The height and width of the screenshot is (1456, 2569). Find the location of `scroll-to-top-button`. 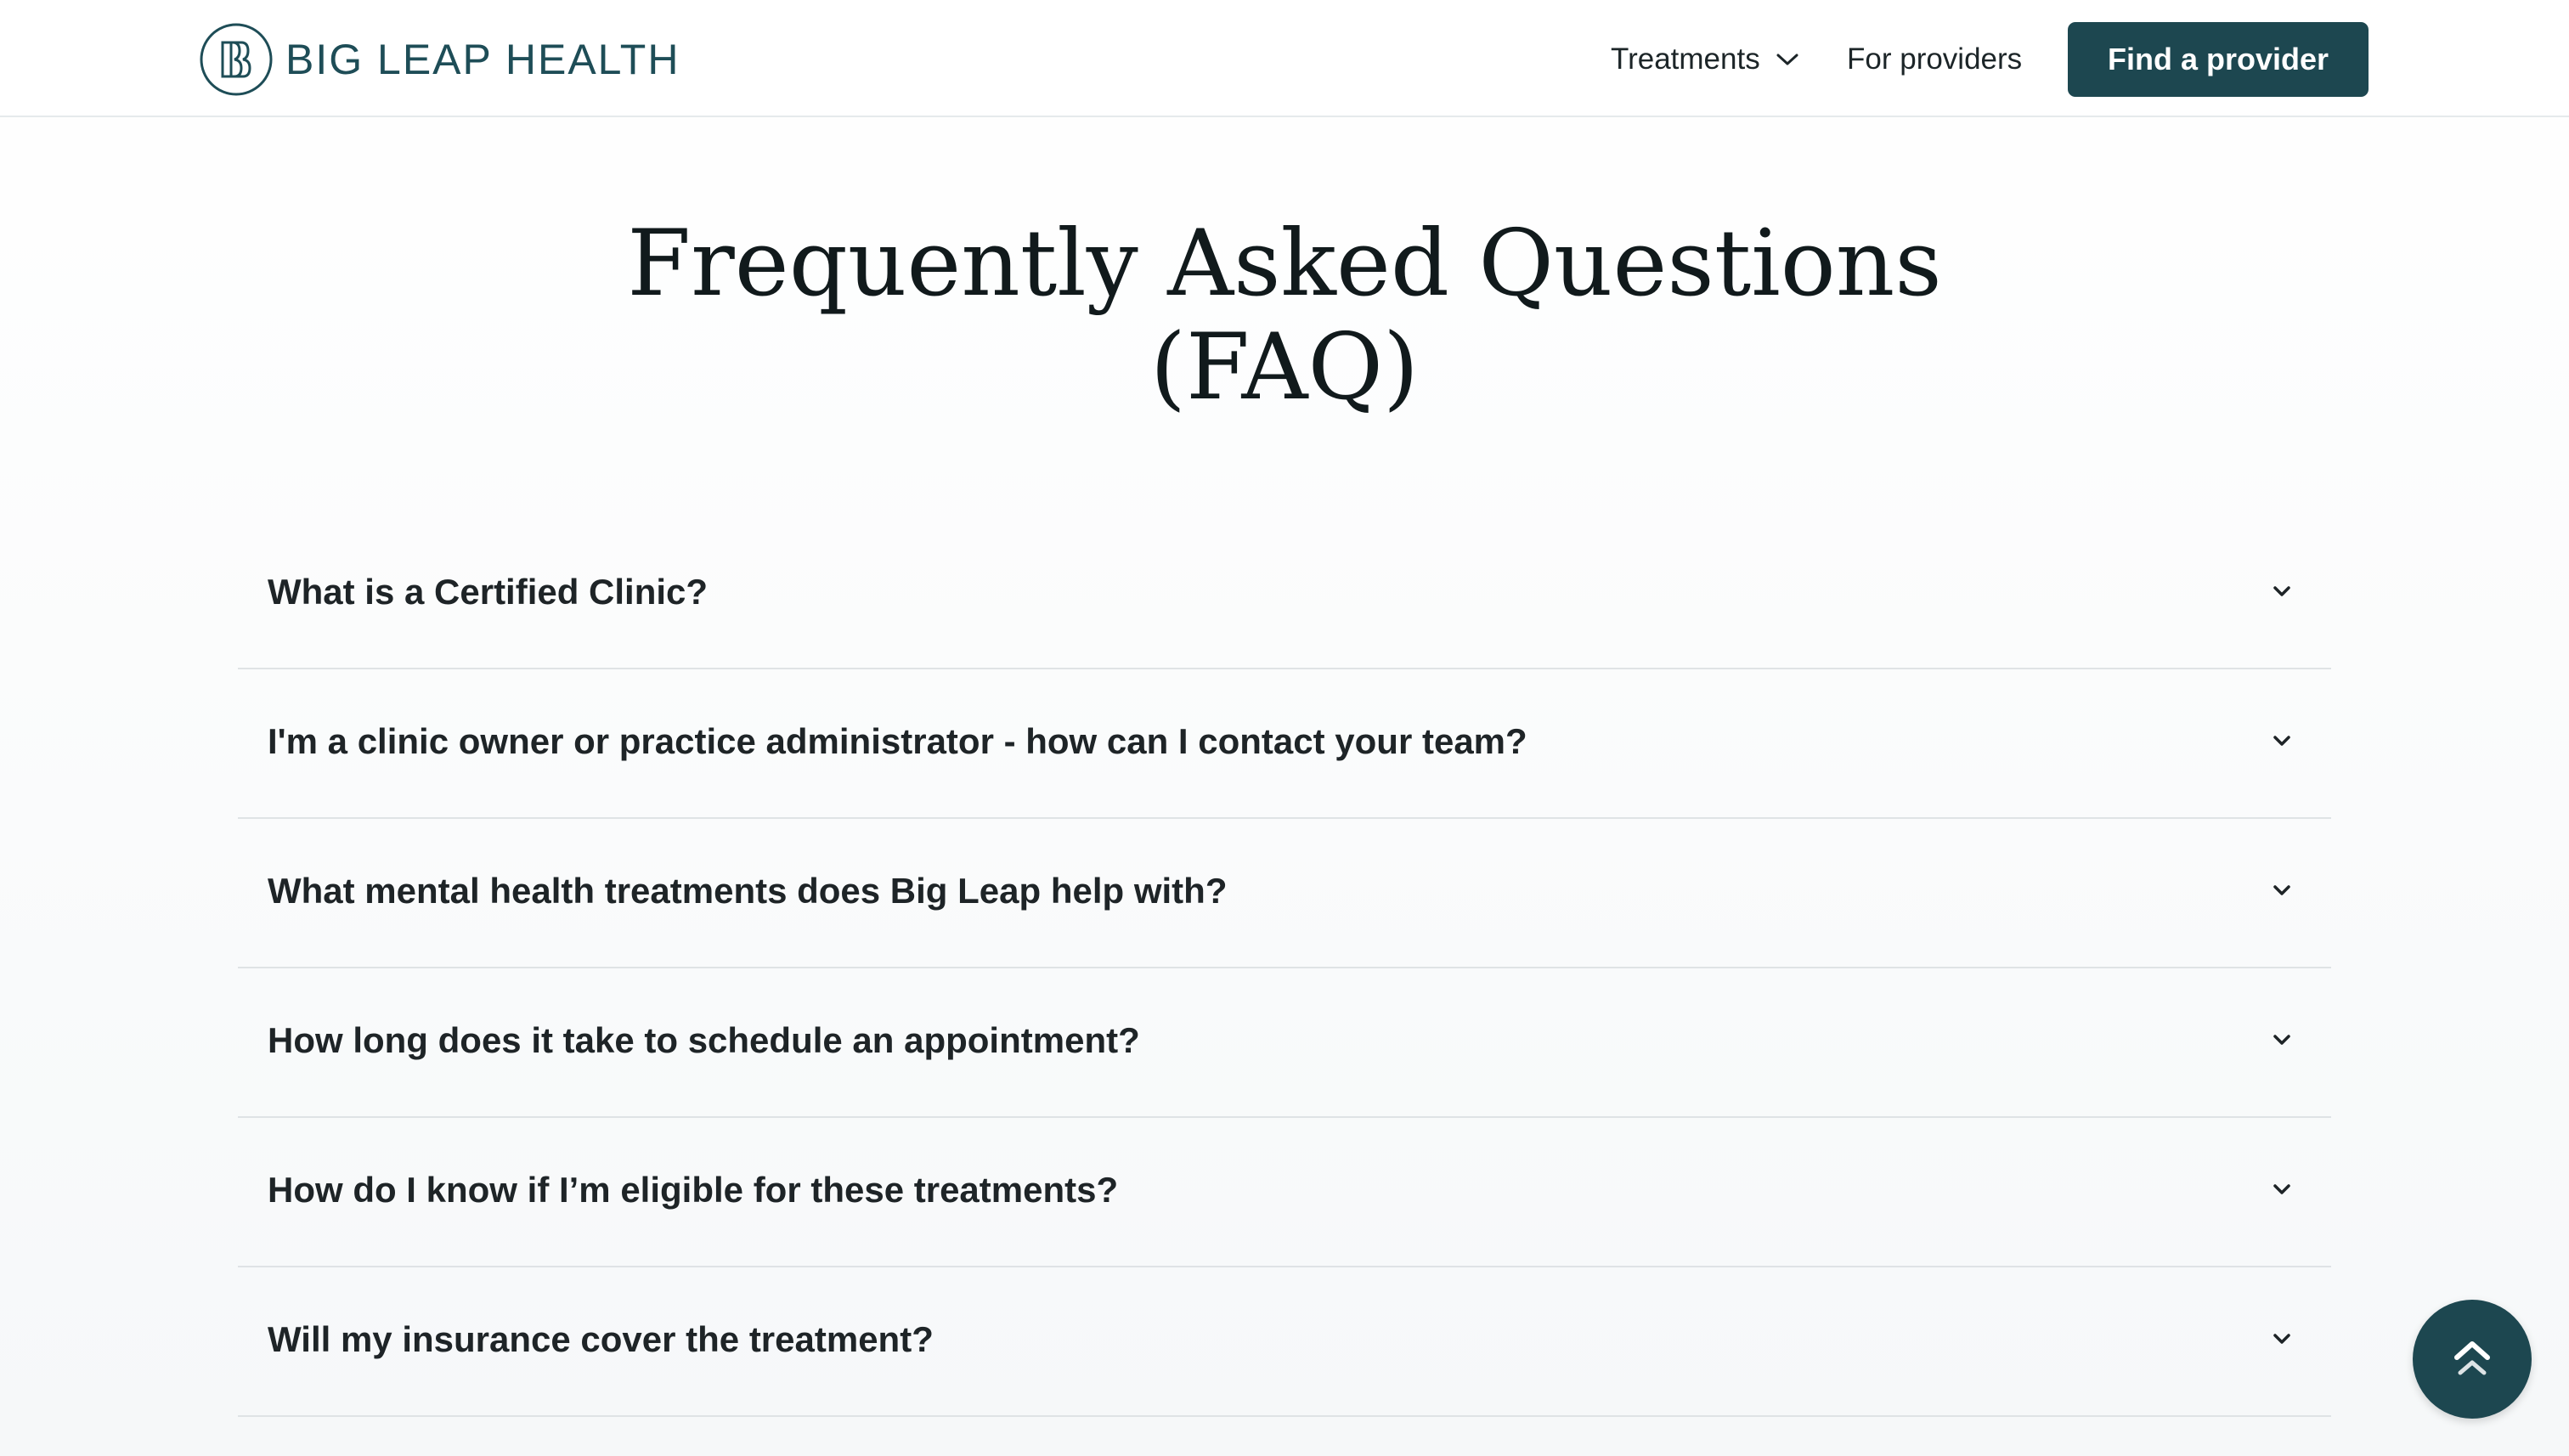

scroll-to-top-button is located at coordinates (2472, 1360).